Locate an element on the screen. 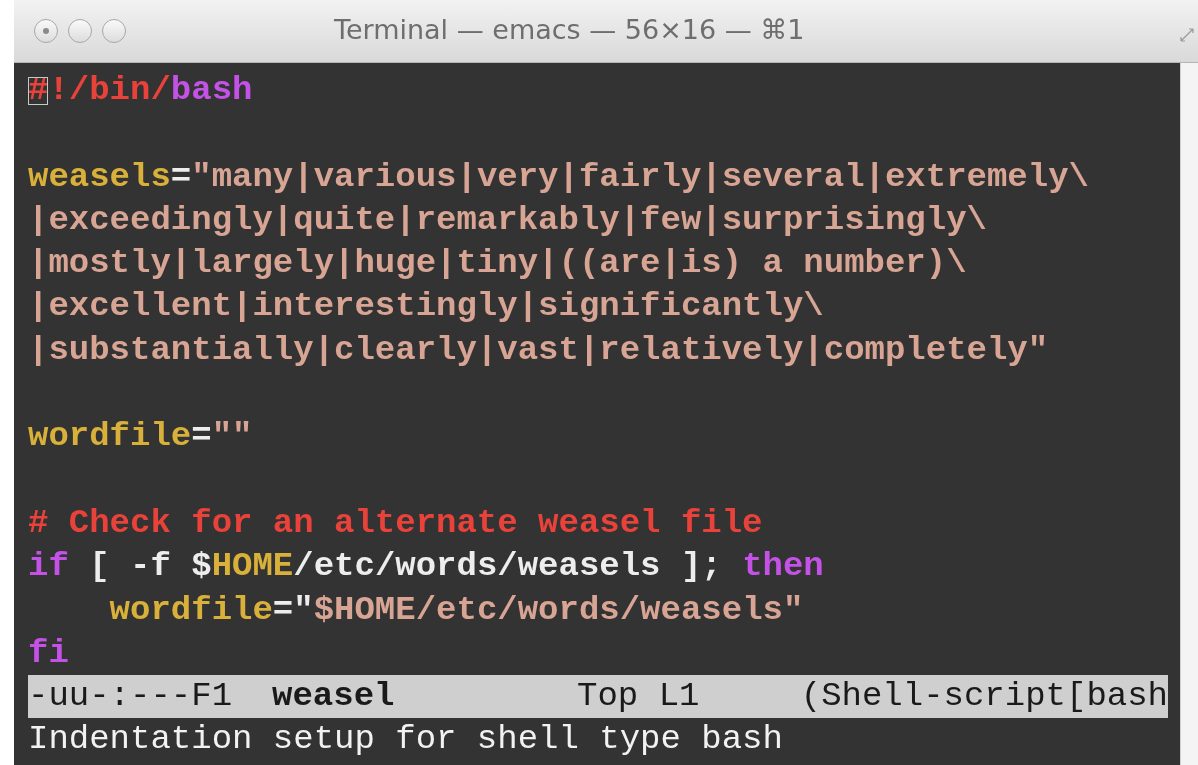  major-mode: (Shell-script[bash is located at coordinates (984, 697).